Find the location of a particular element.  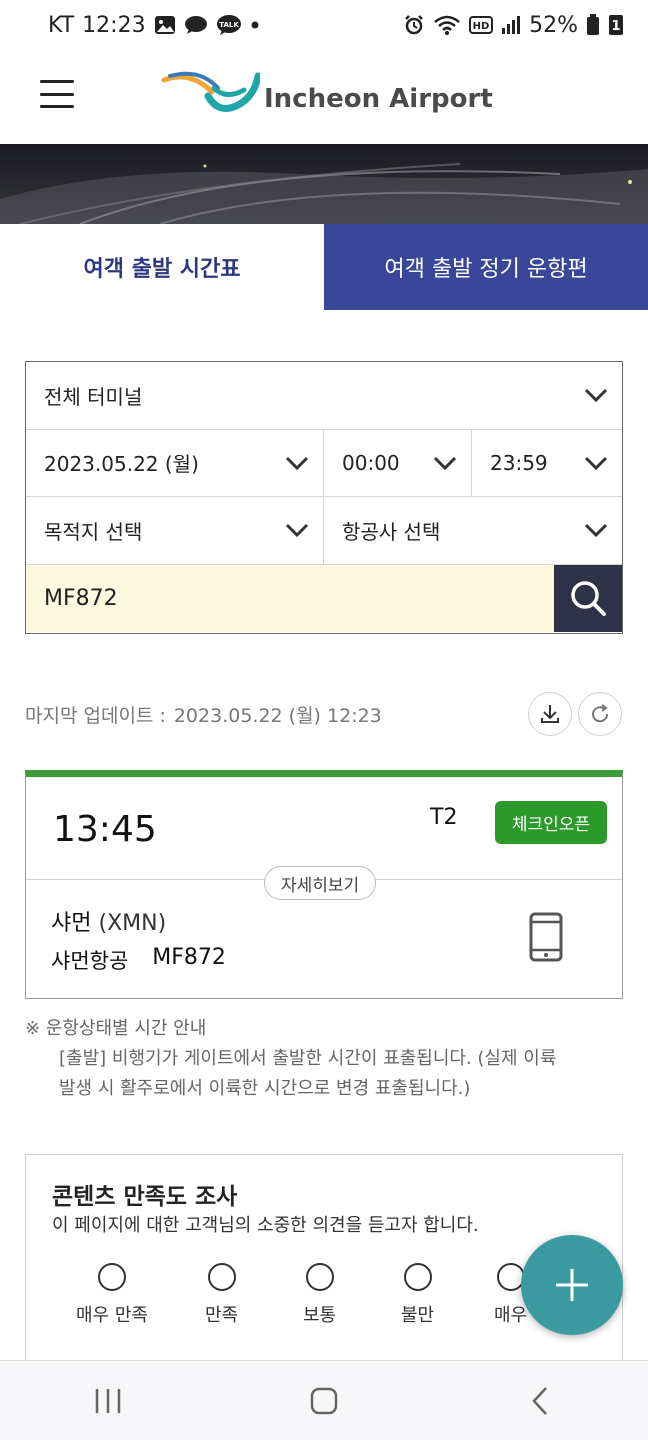

system-navigation-bar is located at coordinates (324, 1400).